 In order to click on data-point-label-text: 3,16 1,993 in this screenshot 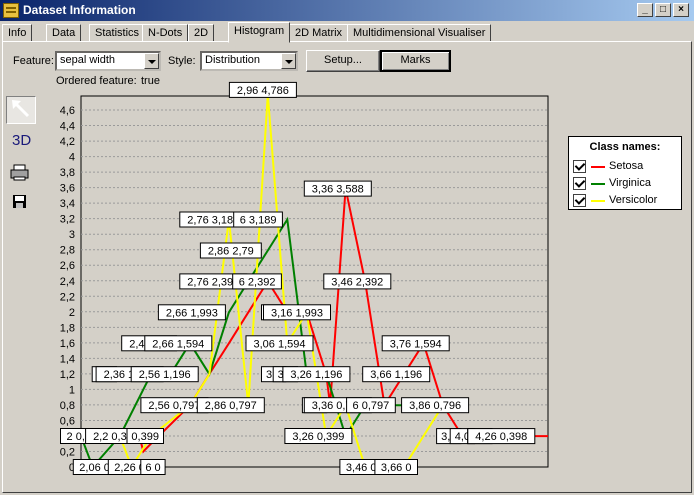, I will do `click(297, 313)`.